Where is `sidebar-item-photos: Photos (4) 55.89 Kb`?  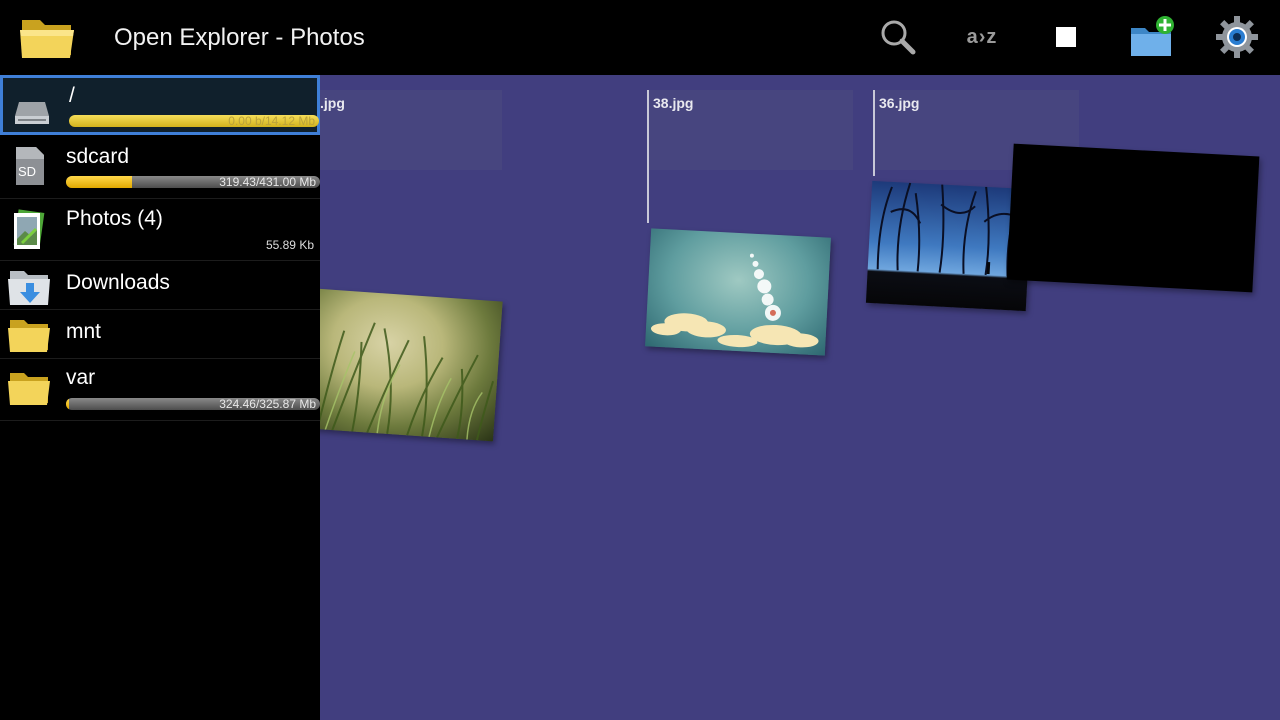 sidebar-item-photos: Photos (4) 55.89 Kb is located at coordinates (160, 230).